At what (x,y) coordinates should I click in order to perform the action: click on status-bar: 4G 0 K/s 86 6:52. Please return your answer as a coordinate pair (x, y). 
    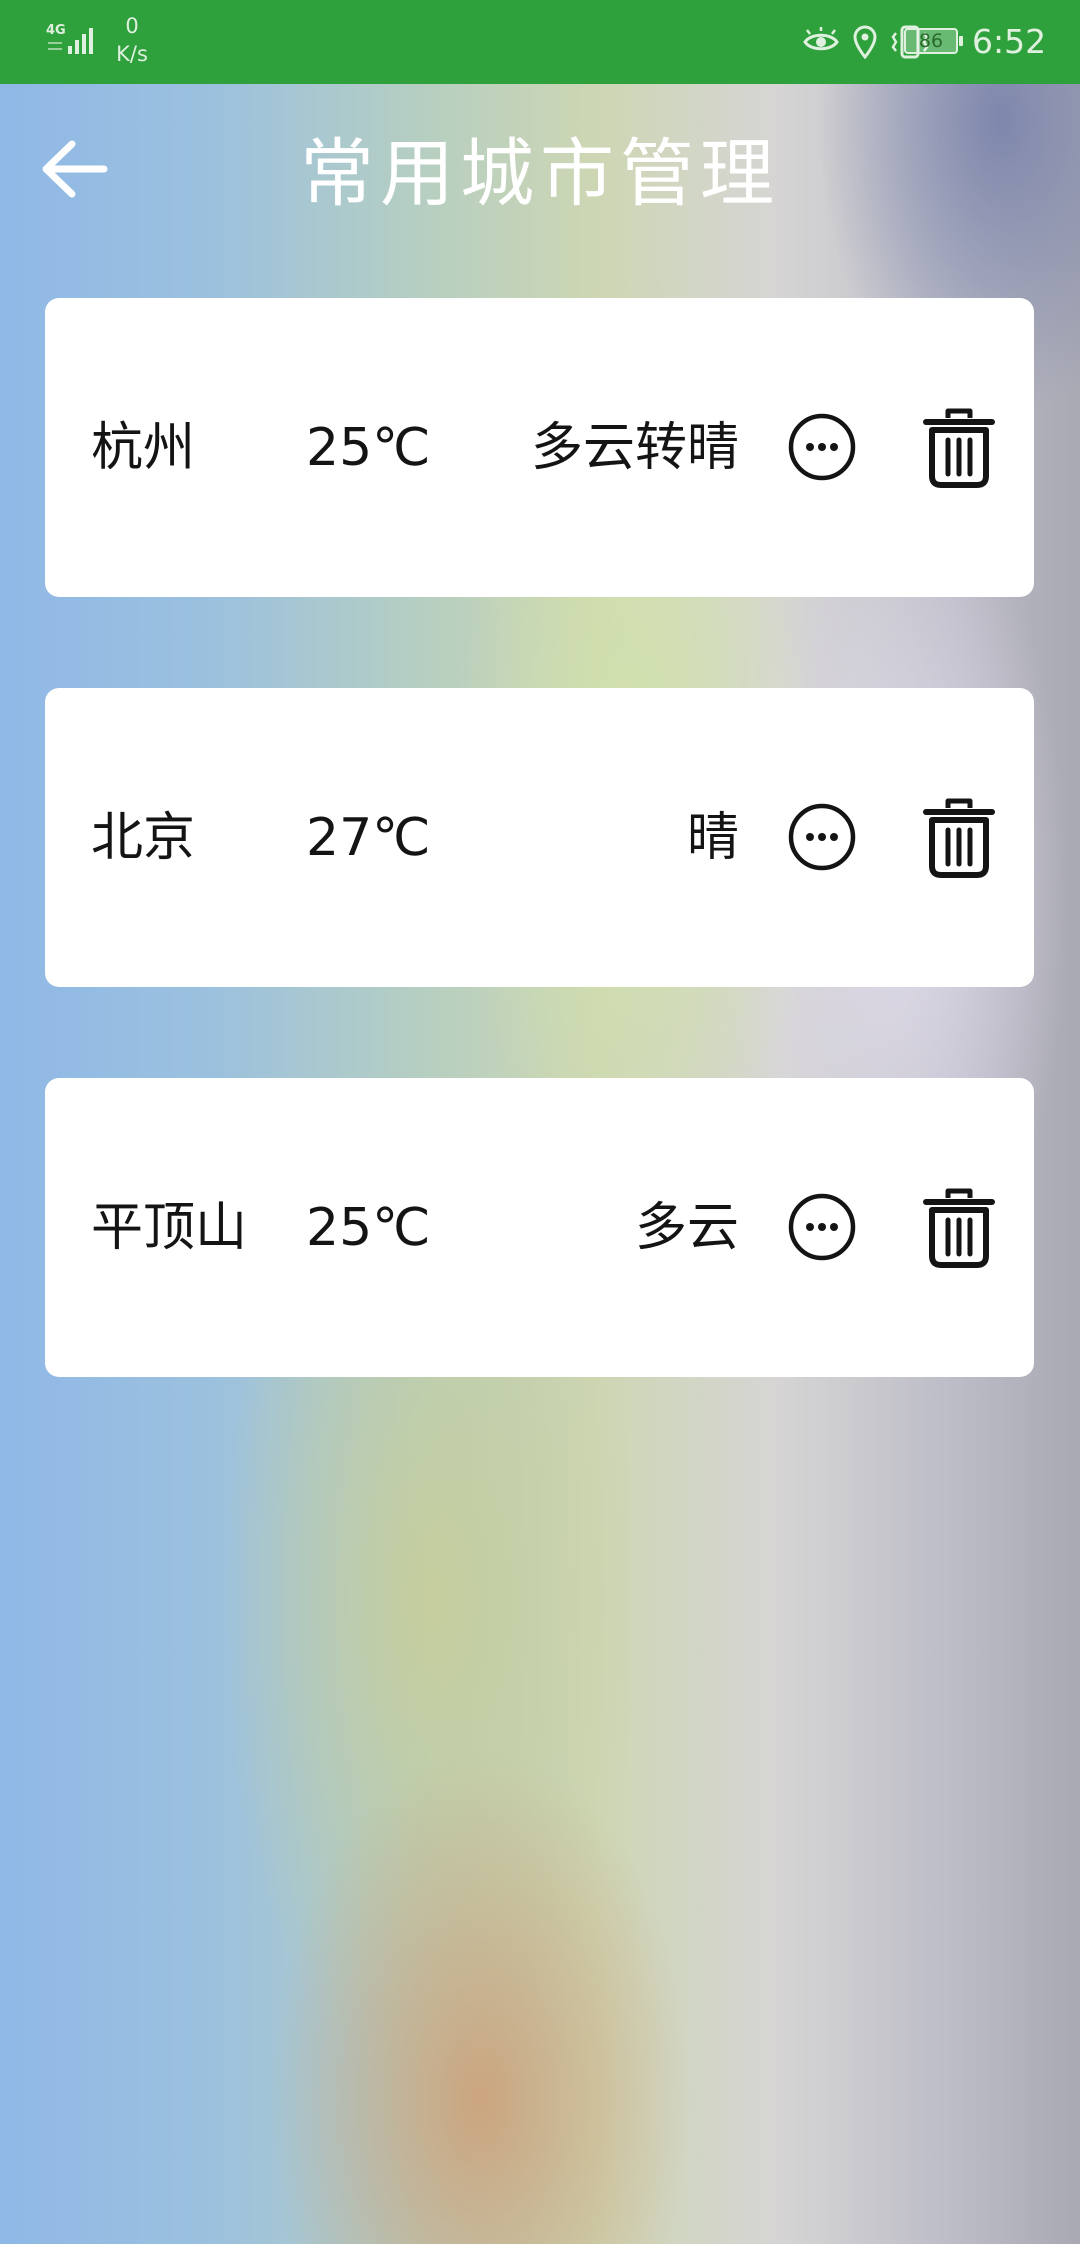
    Looking at the image, I should click on (540, 42).